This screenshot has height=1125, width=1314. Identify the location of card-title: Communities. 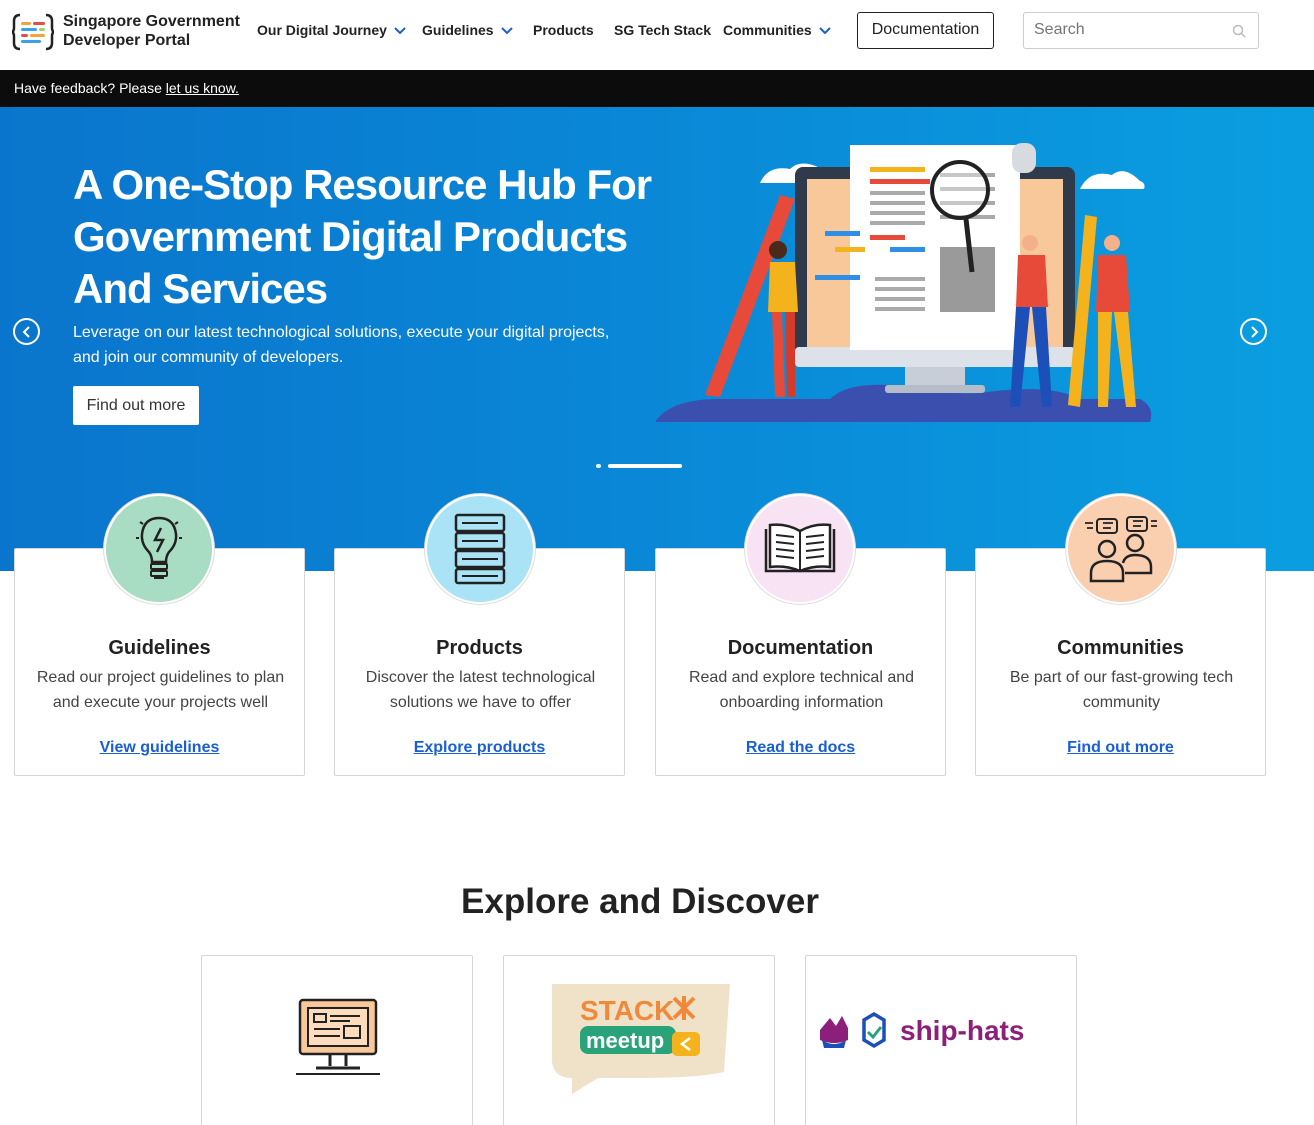
(1120, 648).